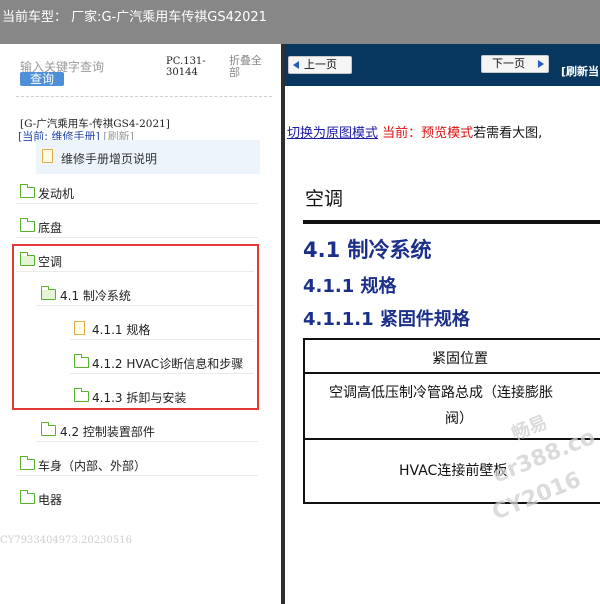  I want to click on switch-mode-link: 切换为原图模式, so click(332, 133).